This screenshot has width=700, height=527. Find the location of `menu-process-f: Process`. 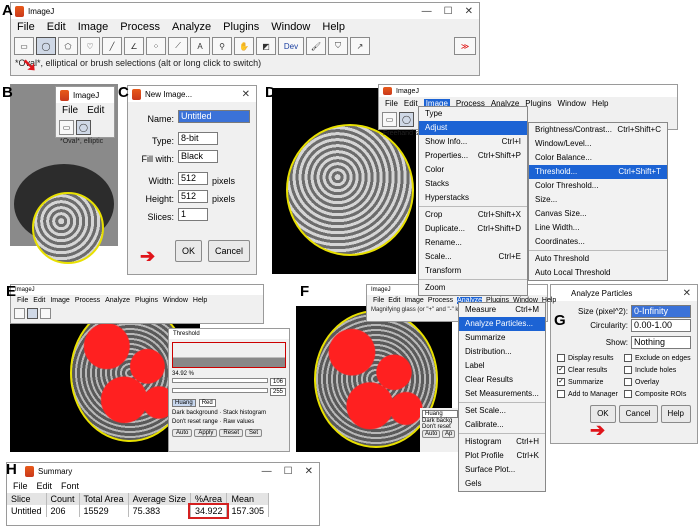

menu-process-f: Process is located at coordinates (440, 300).